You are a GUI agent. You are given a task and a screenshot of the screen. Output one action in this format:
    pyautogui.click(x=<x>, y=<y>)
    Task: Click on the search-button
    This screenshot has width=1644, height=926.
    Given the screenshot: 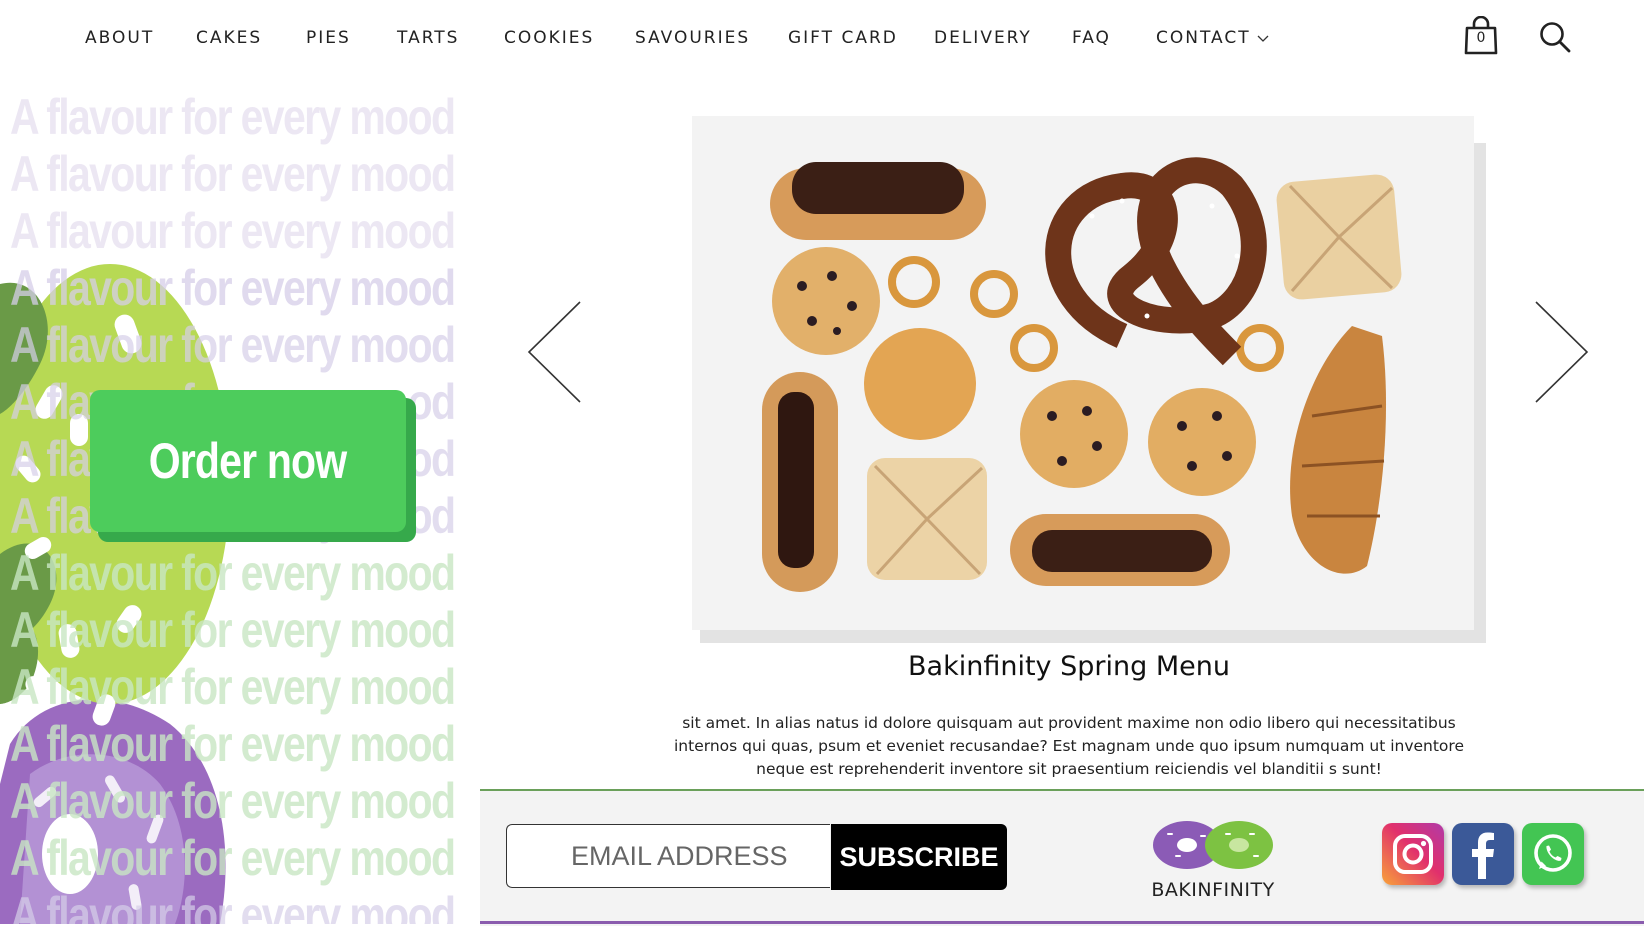 What is the action you would take?
    pyautogui.click(x=1555, y=37)
    